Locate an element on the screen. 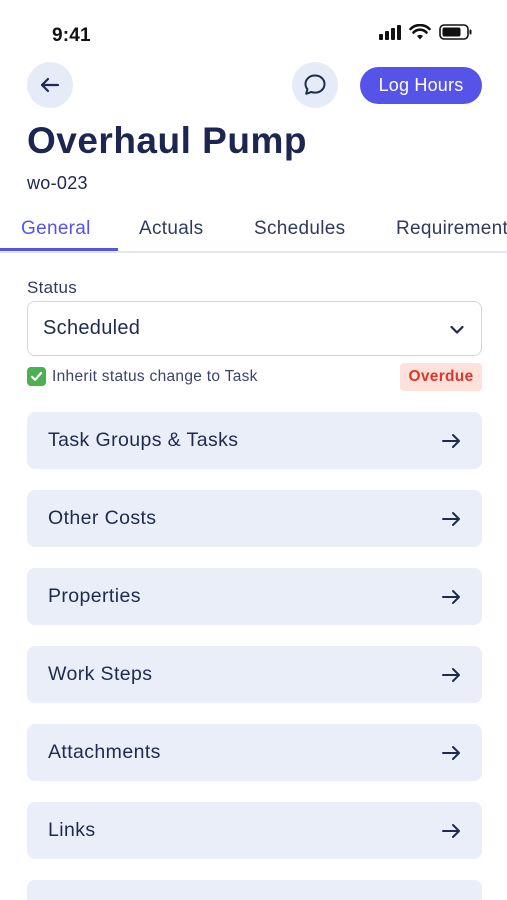 The height and width of the screenshot is (900, 507). inherit-status-checkbox: Inherit status change to Task is located at coordinates (142, 376).